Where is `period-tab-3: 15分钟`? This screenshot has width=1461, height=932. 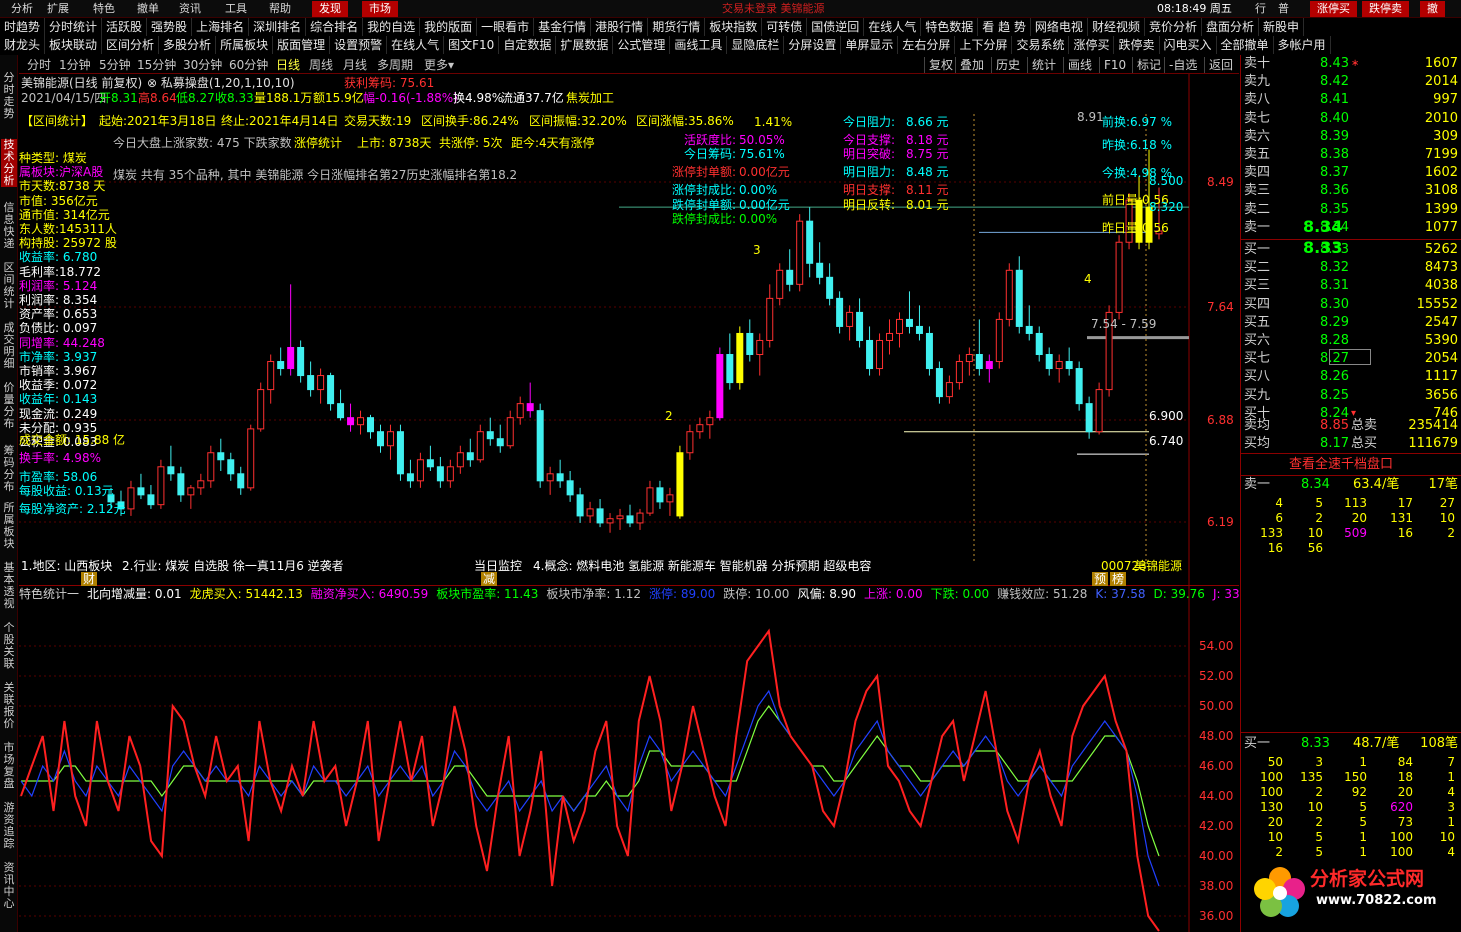 period-tab-3: 15分钟 is located at coordinates (156, 65).